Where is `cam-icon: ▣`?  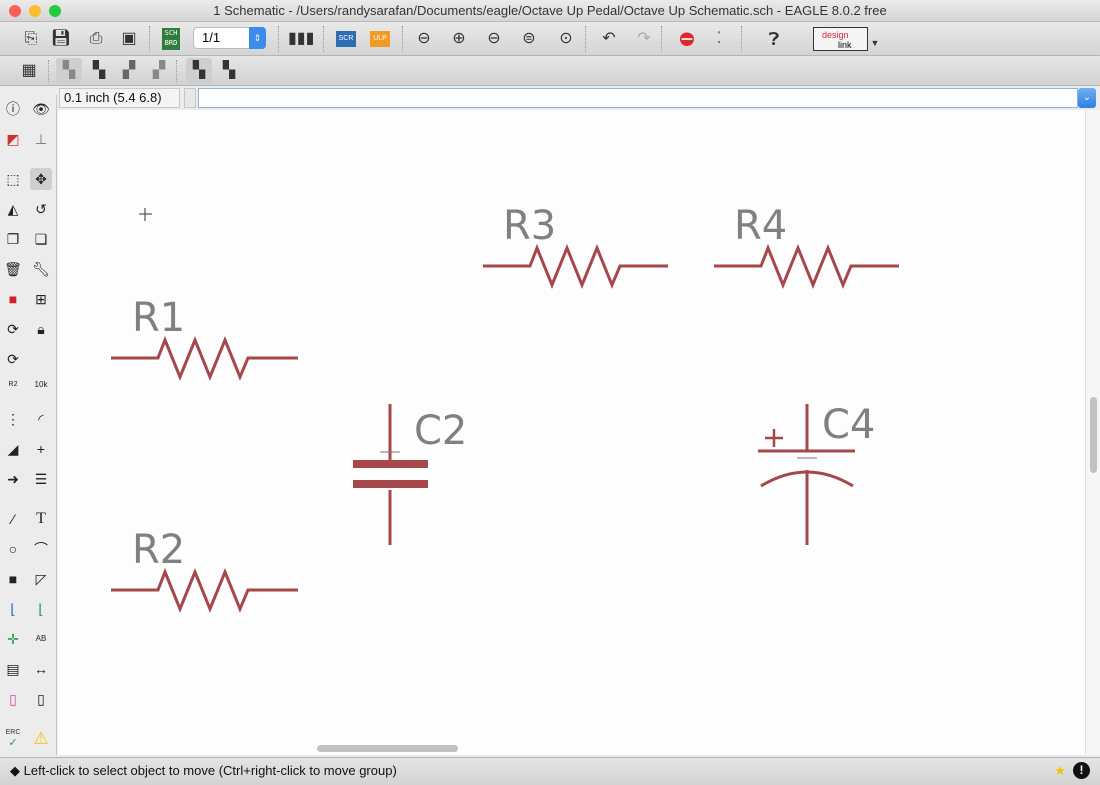
cam-icon: ▣ is located at coordinates (129, 39).